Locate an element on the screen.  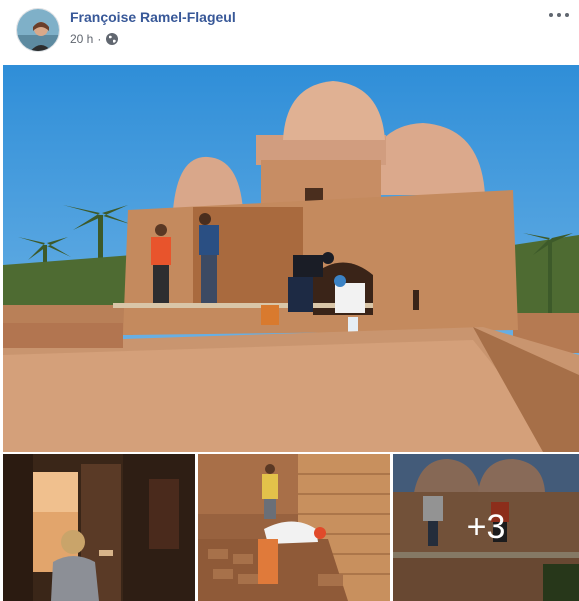
post-timestamp: 20 h is located at coordinates (81, 39).